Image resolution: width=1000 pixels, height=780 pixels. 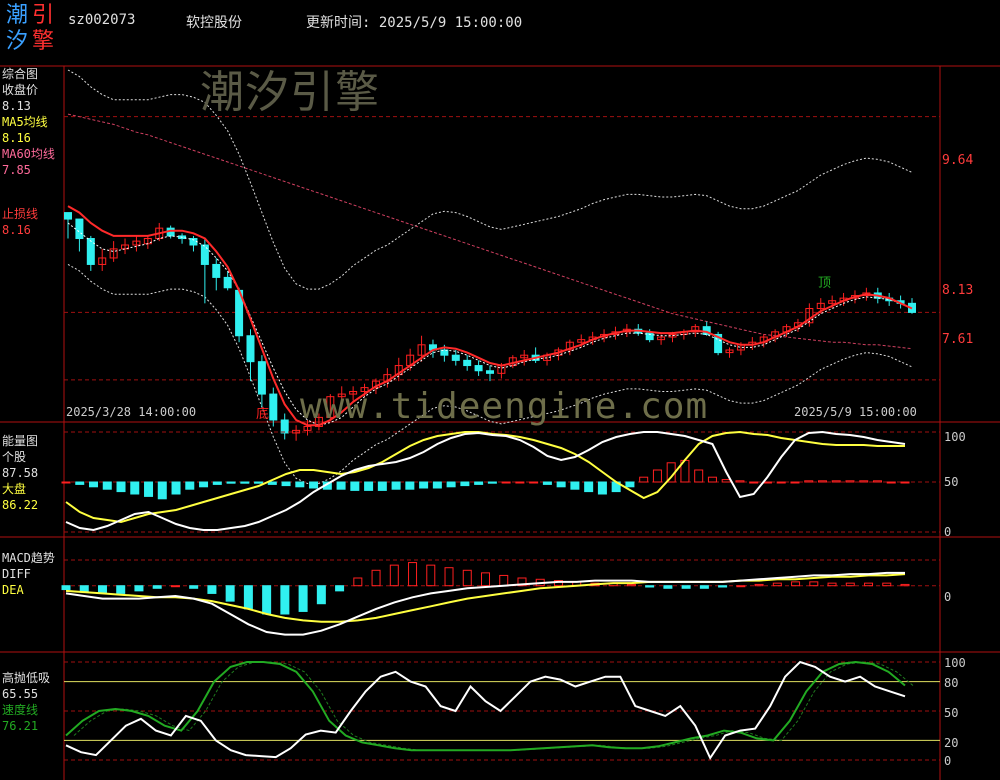 I want to click on dea-label: DEA, so click(x=13, y=590).